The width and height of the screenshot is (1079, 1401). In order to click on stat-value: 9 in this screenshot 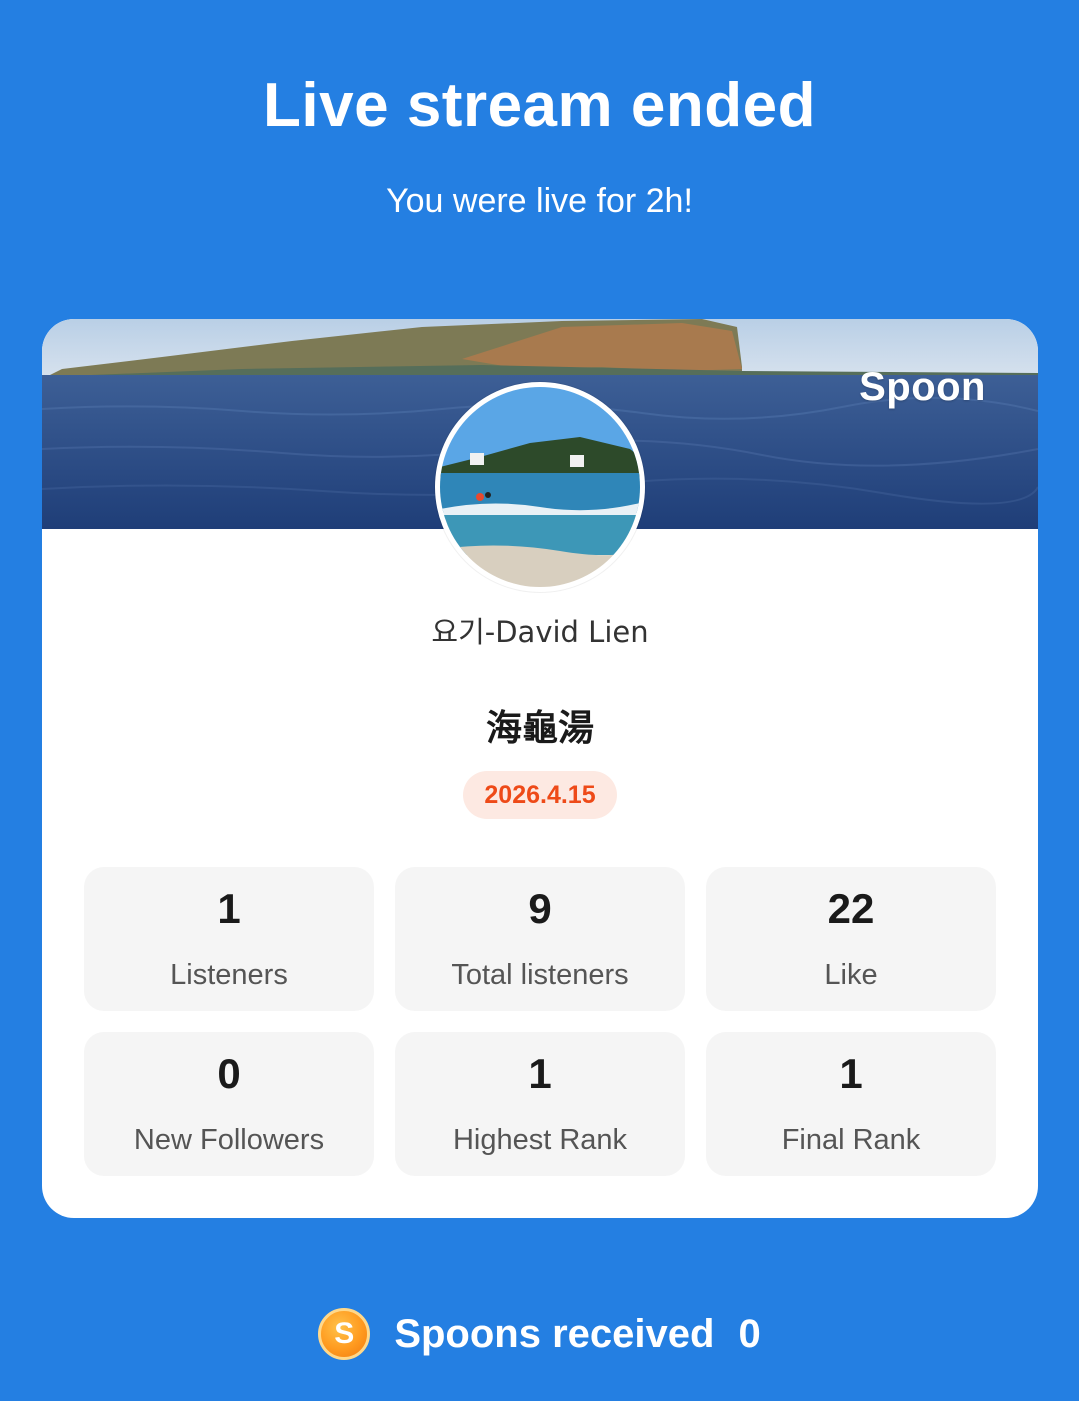, I will do `click(540, 908)`.